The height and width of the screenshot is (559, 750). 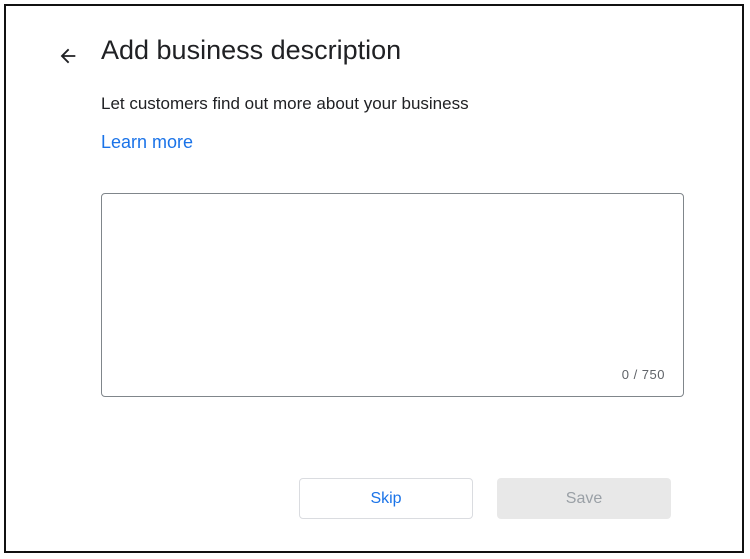 What do you see at coordinates (584, 498) in the screenshot?
I see `save-button: Save` at bounding box center [584, 498].